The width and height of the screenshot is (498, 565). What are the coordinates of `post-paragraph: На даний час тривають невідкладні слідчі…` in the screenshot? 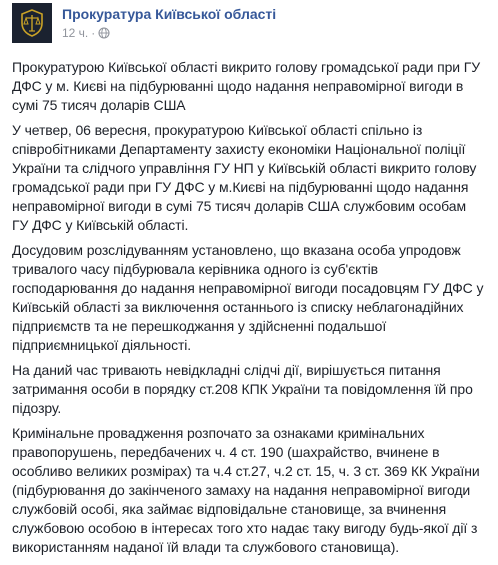 It's located at (242, 389).